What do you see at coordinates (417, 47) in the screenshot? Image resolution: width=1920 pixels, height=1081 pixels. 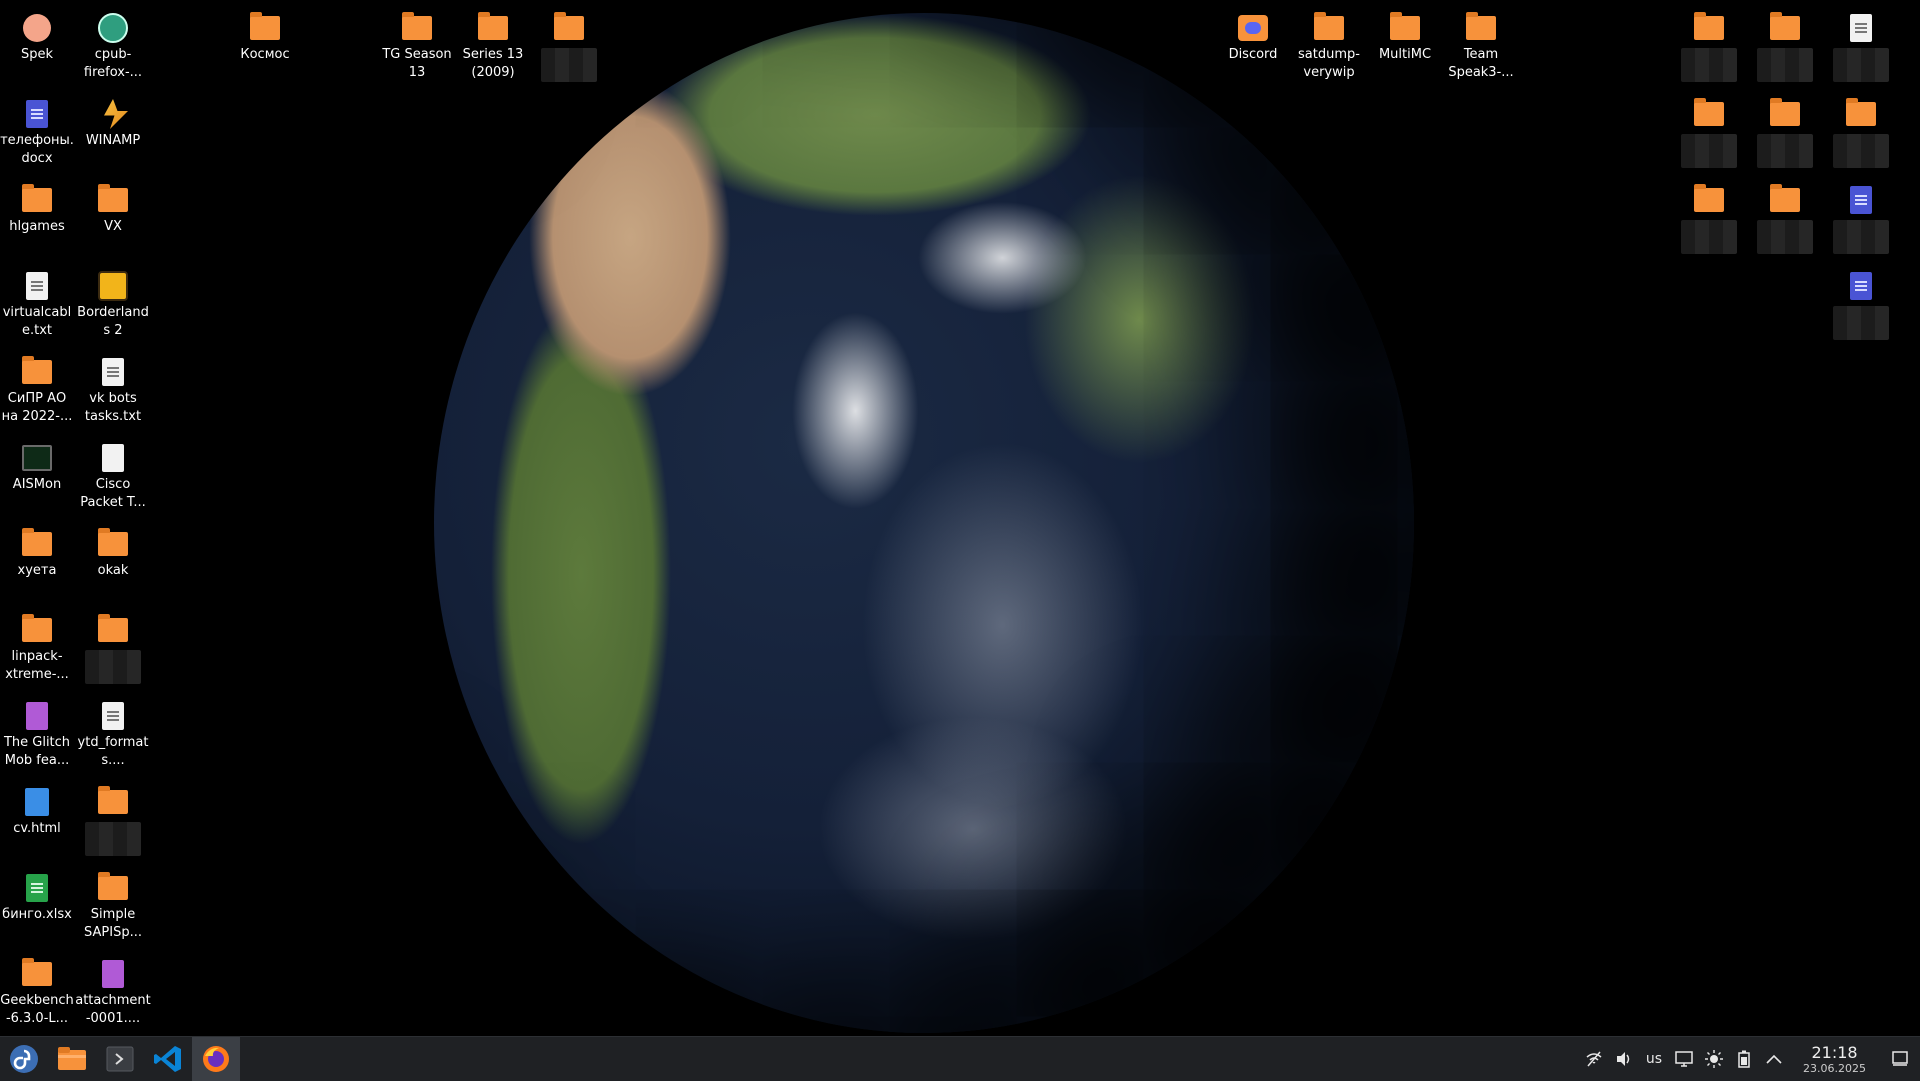 I see `desktop-icon: TG Season 13` at bounding box center [417, 47].